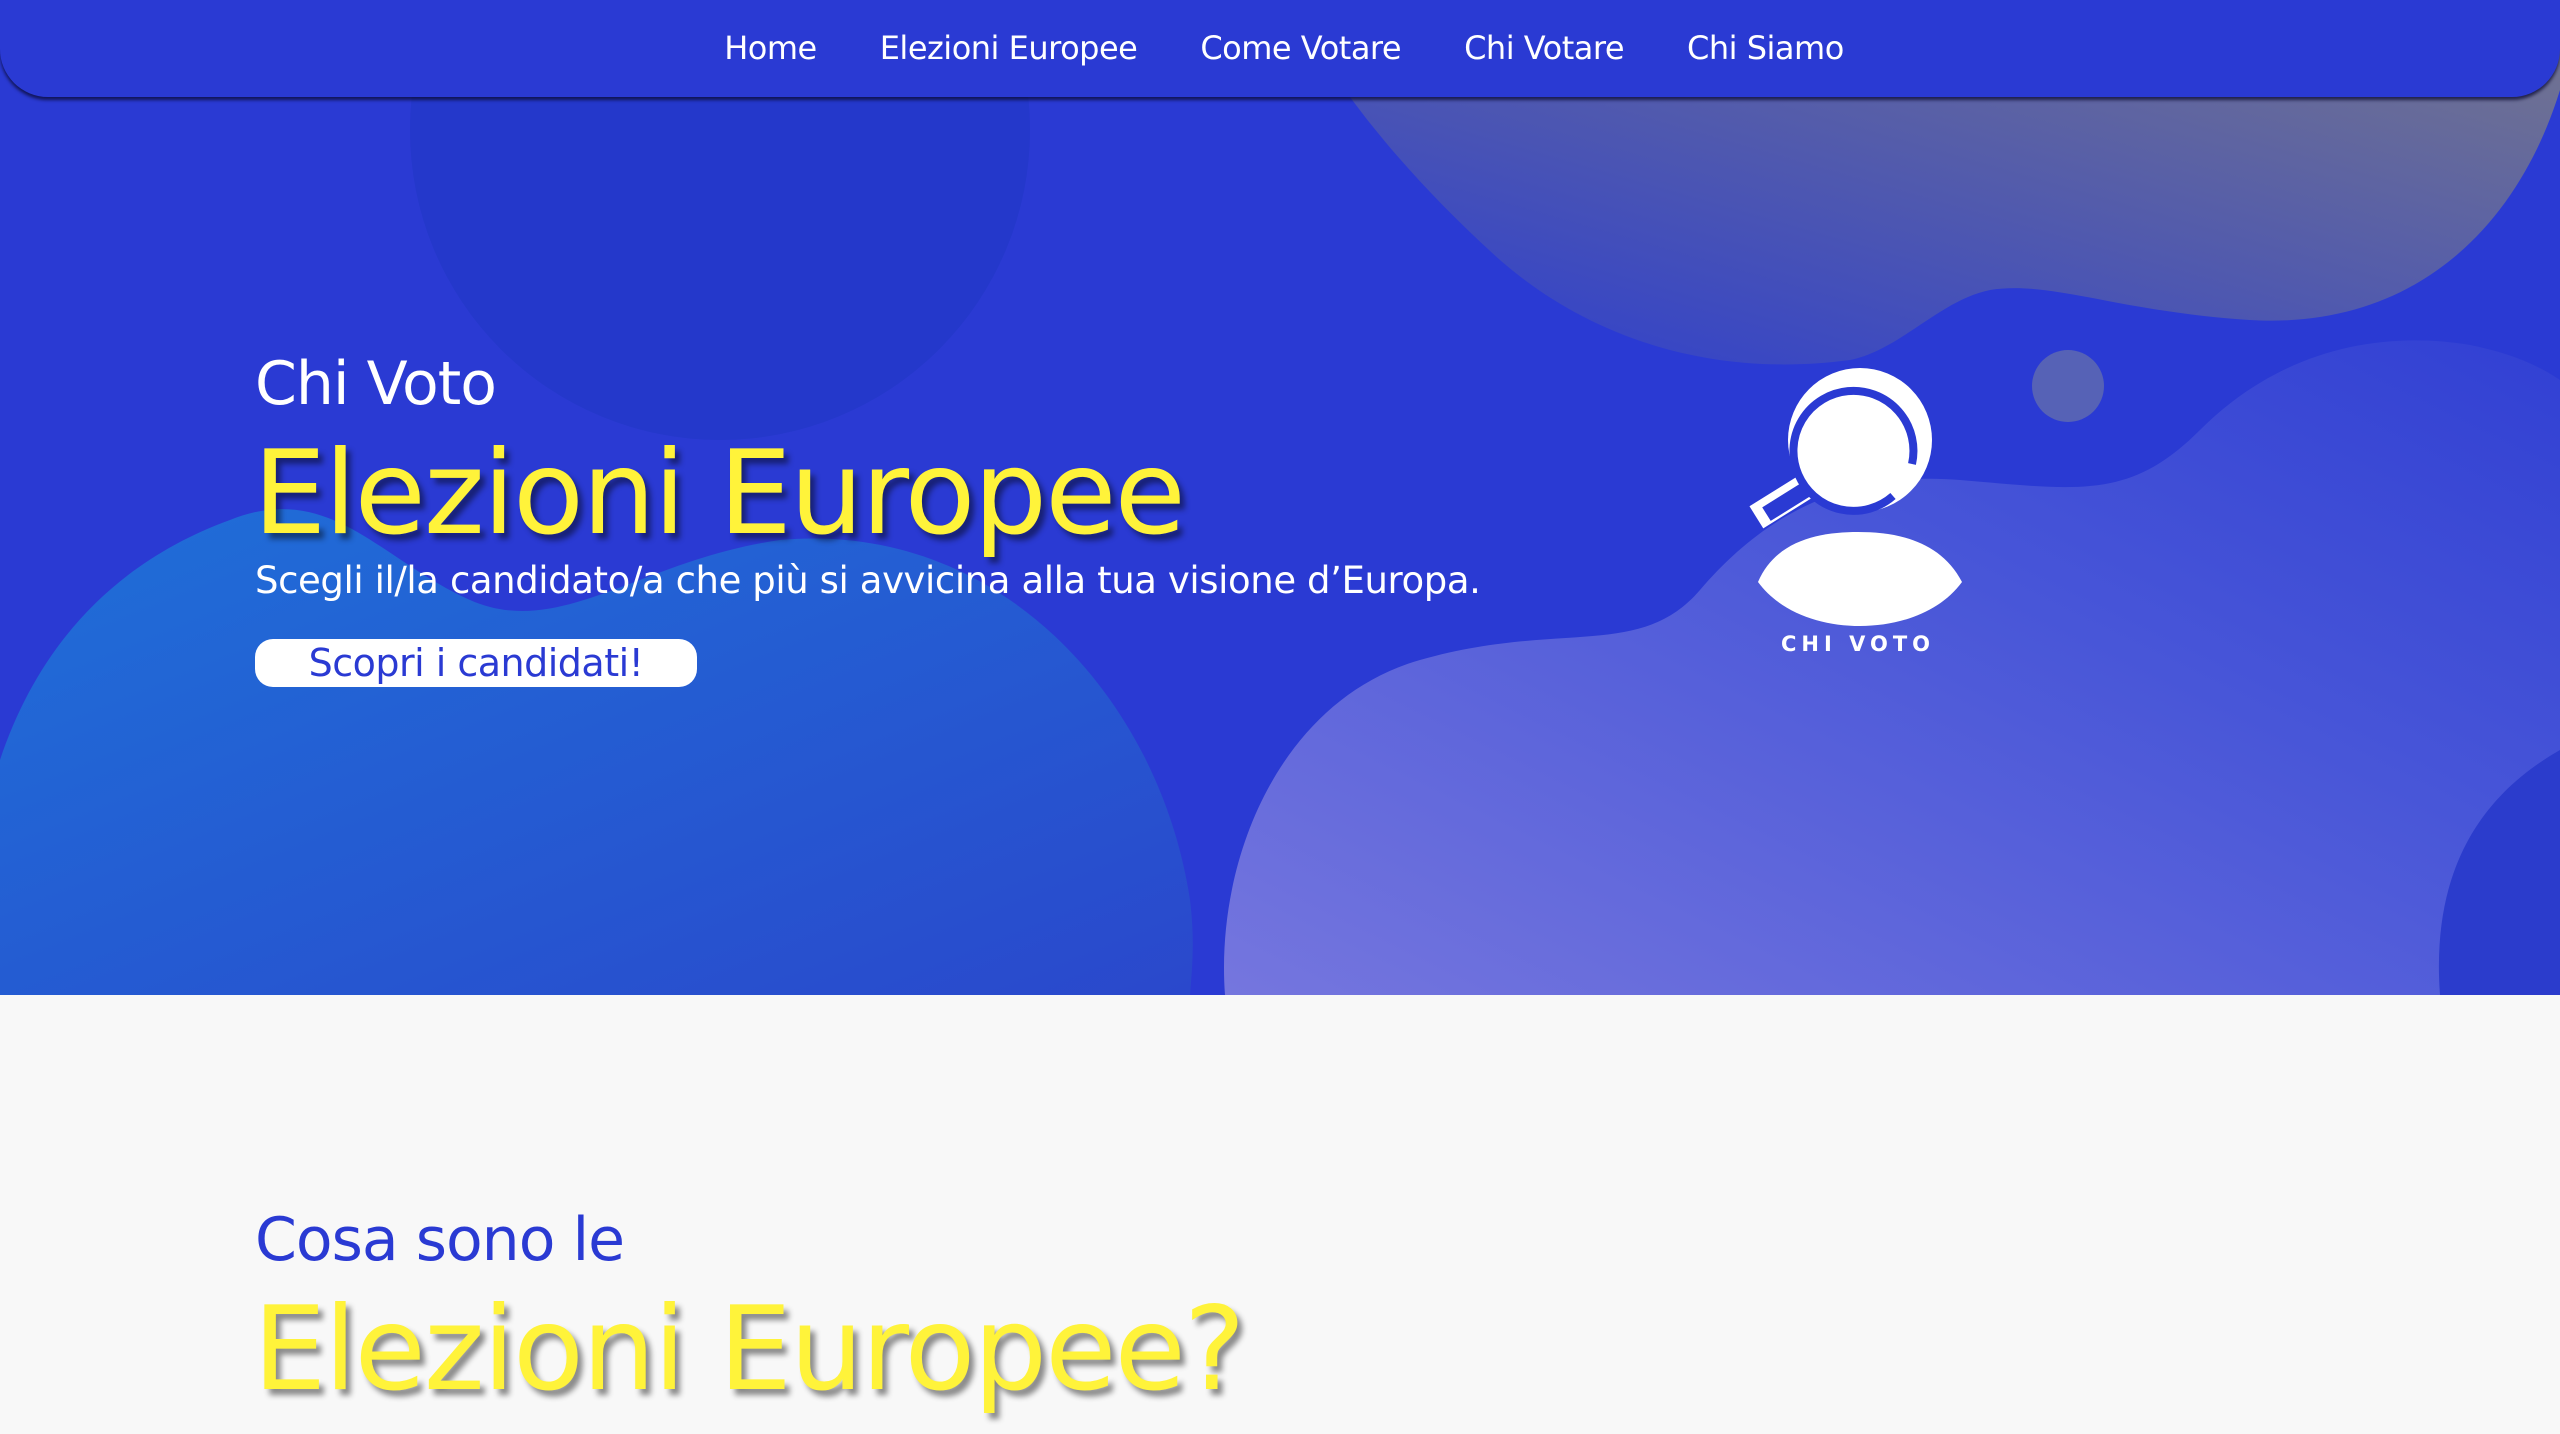  I want to click on what-are-elections-section: Cosa sono le Elezioni Europee?, so click(749, 1311).